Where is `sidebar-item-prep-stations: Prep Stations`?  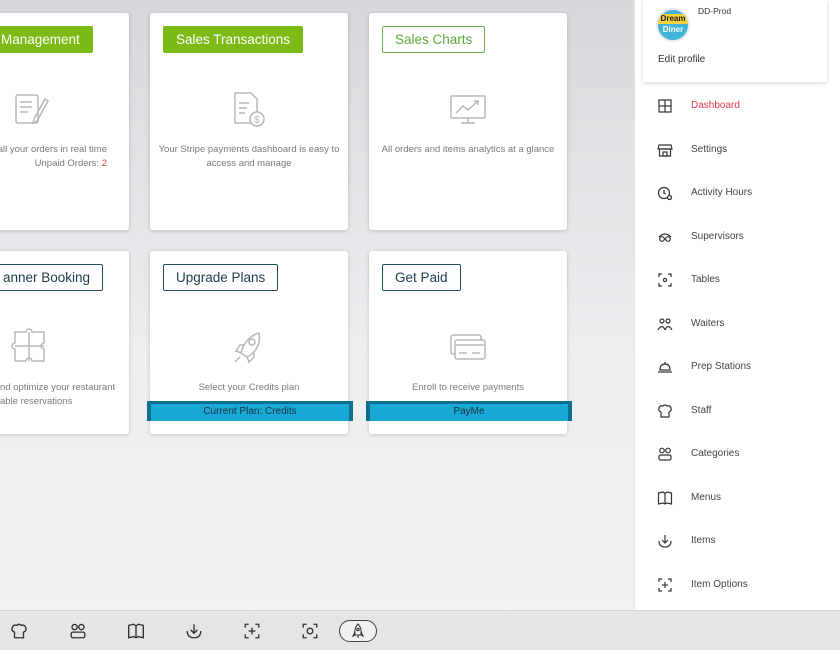 sidebar-item-prep-stations: Prep Stations is located at coordinates (737, 367).